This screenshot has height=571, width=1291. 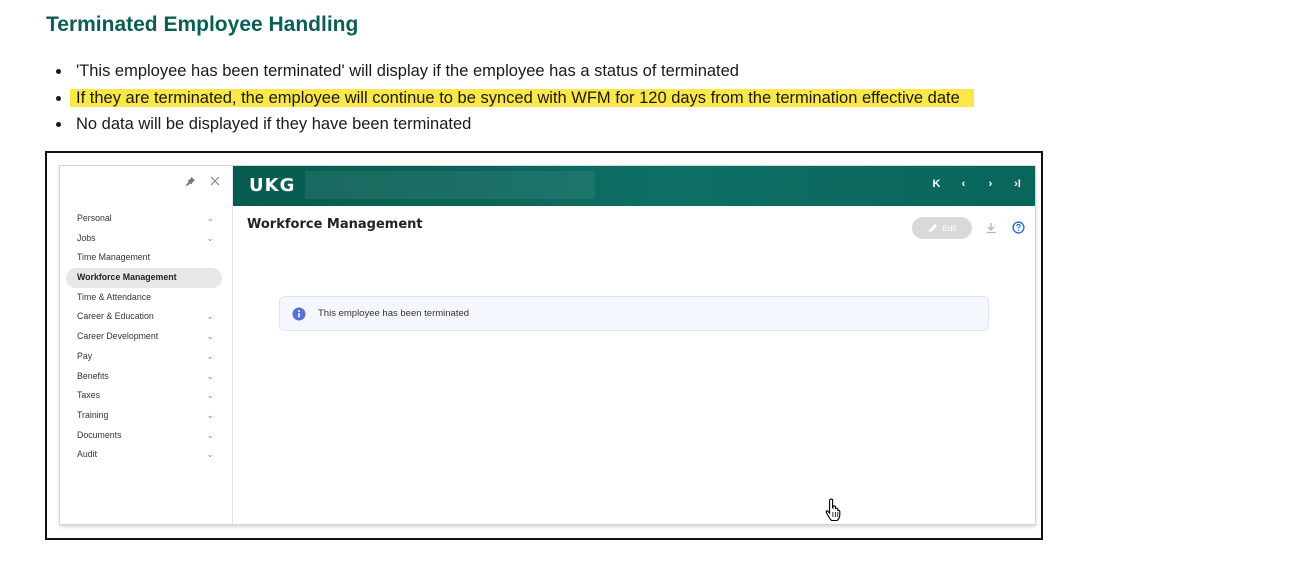 What do you see at coordinates (991, 230) in the screenshot?
I see `download-icon` at bounding box center [991, 230].